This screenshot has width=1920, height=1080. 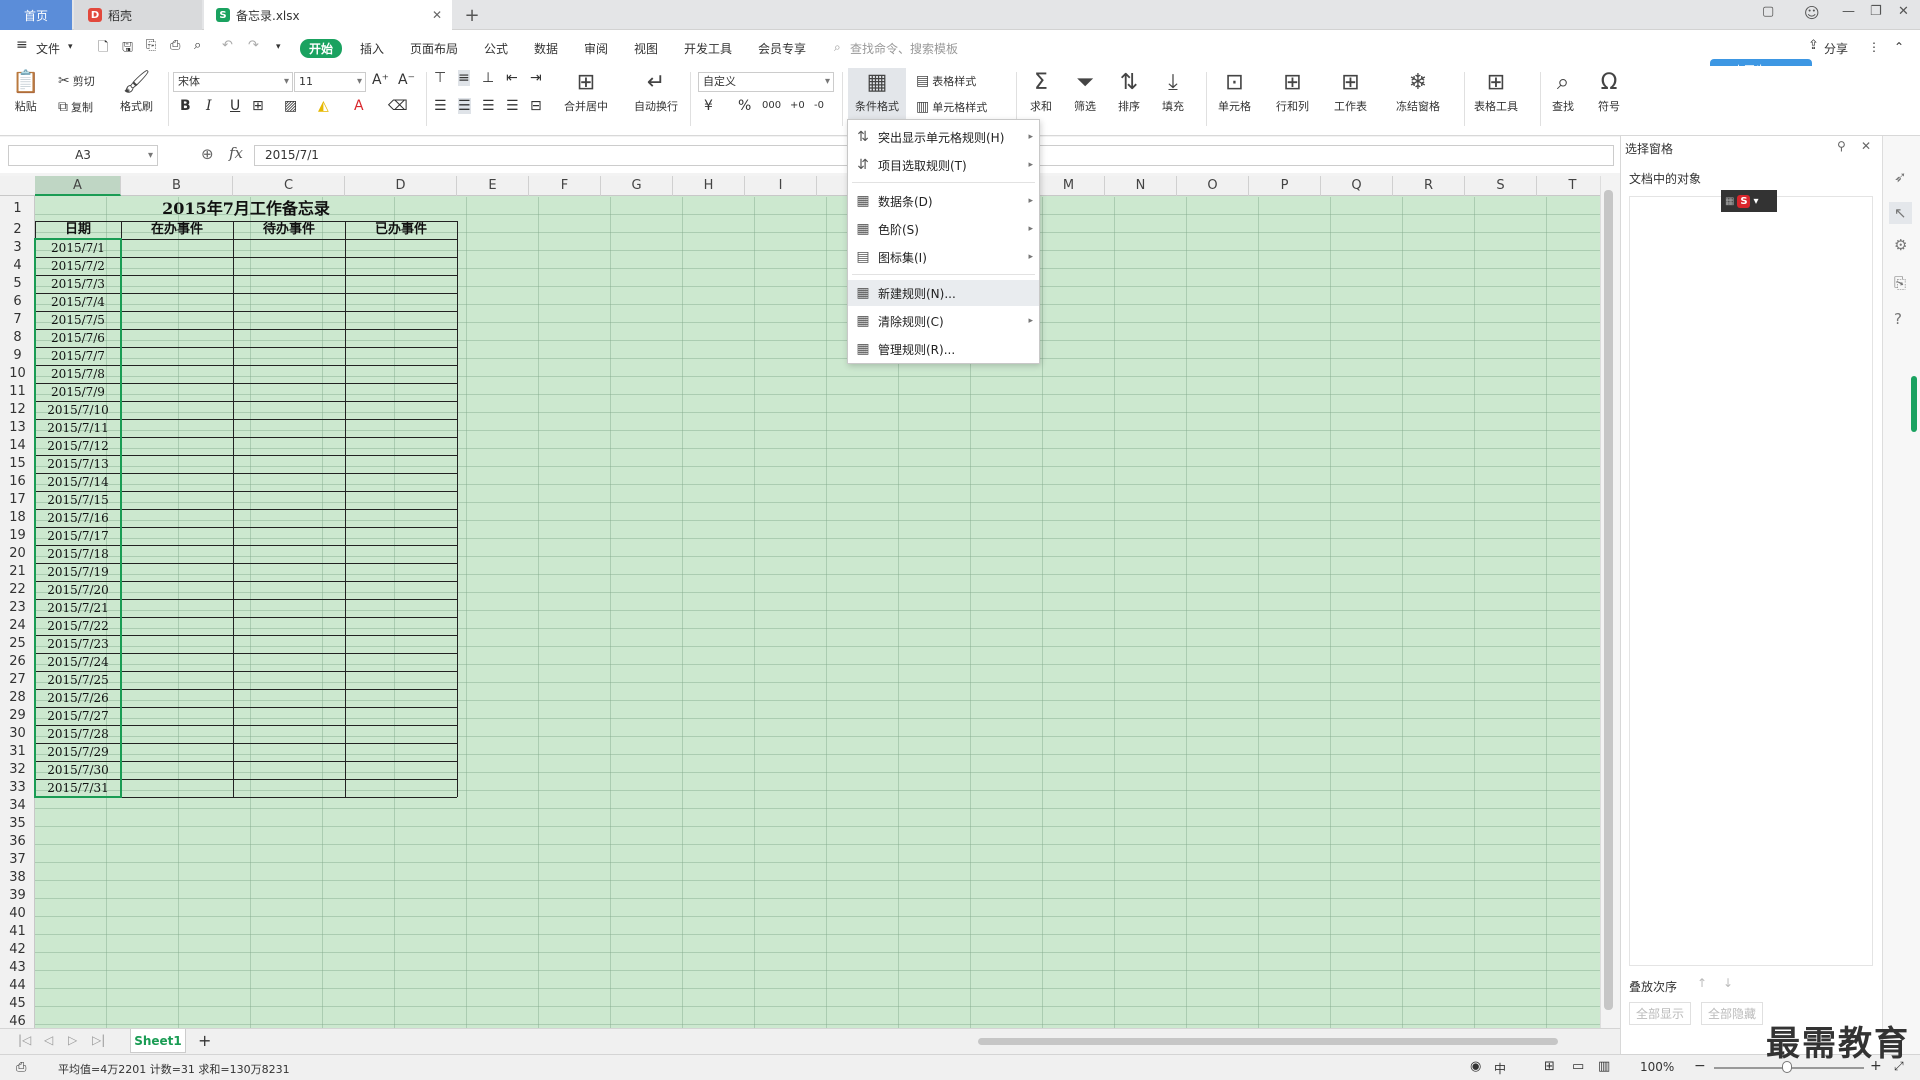 I want to click on align-center-icon: ☰, so click(x=464, y=106).